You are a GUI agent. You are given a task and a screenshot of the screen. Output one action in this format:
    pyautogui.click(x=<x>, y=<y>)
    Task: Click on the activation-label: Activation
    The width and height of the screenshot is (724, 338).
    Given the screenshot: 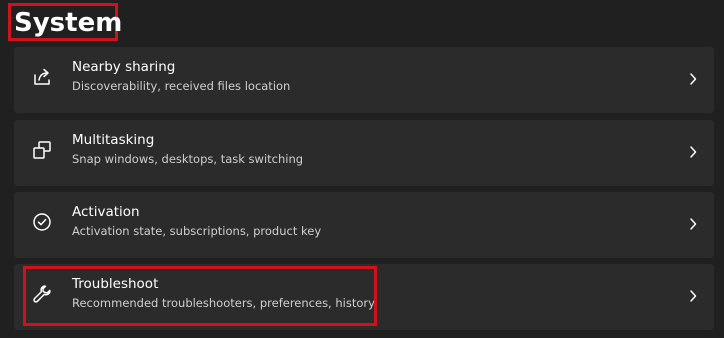 What is the action you would take?
    pyautogui.click(x=106, y=212)
    